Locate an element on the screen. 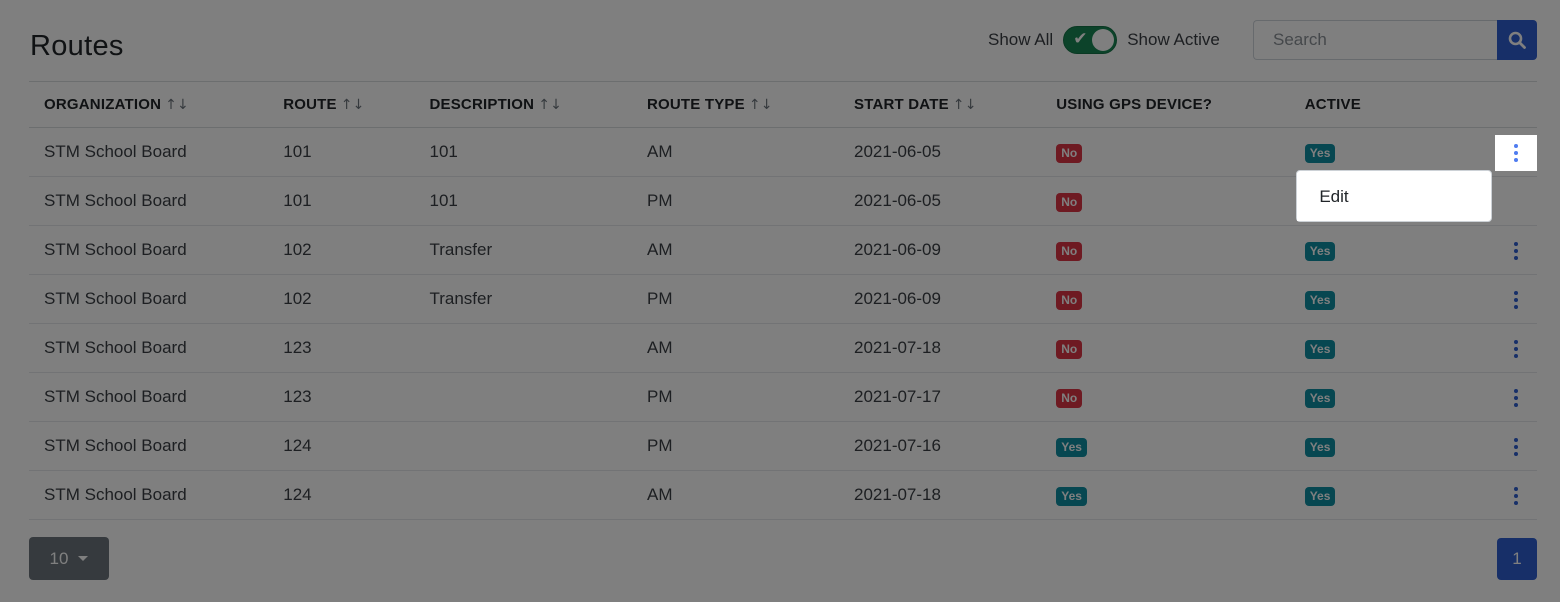  active-filter: Show All ✔ Show Active is located at coordinates (1104, 40).